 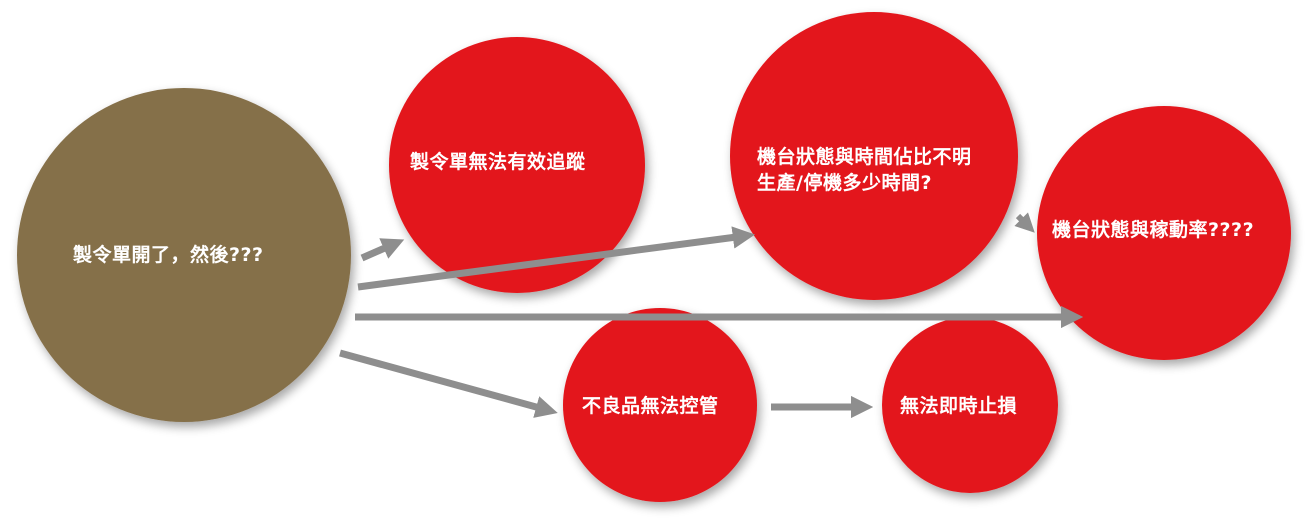 What do you see at coordinates (864, 157) in the screenshot?
I see `machine-status-line-1: 機台狀態與時間佔比不明` at bounding box center [864, 157].